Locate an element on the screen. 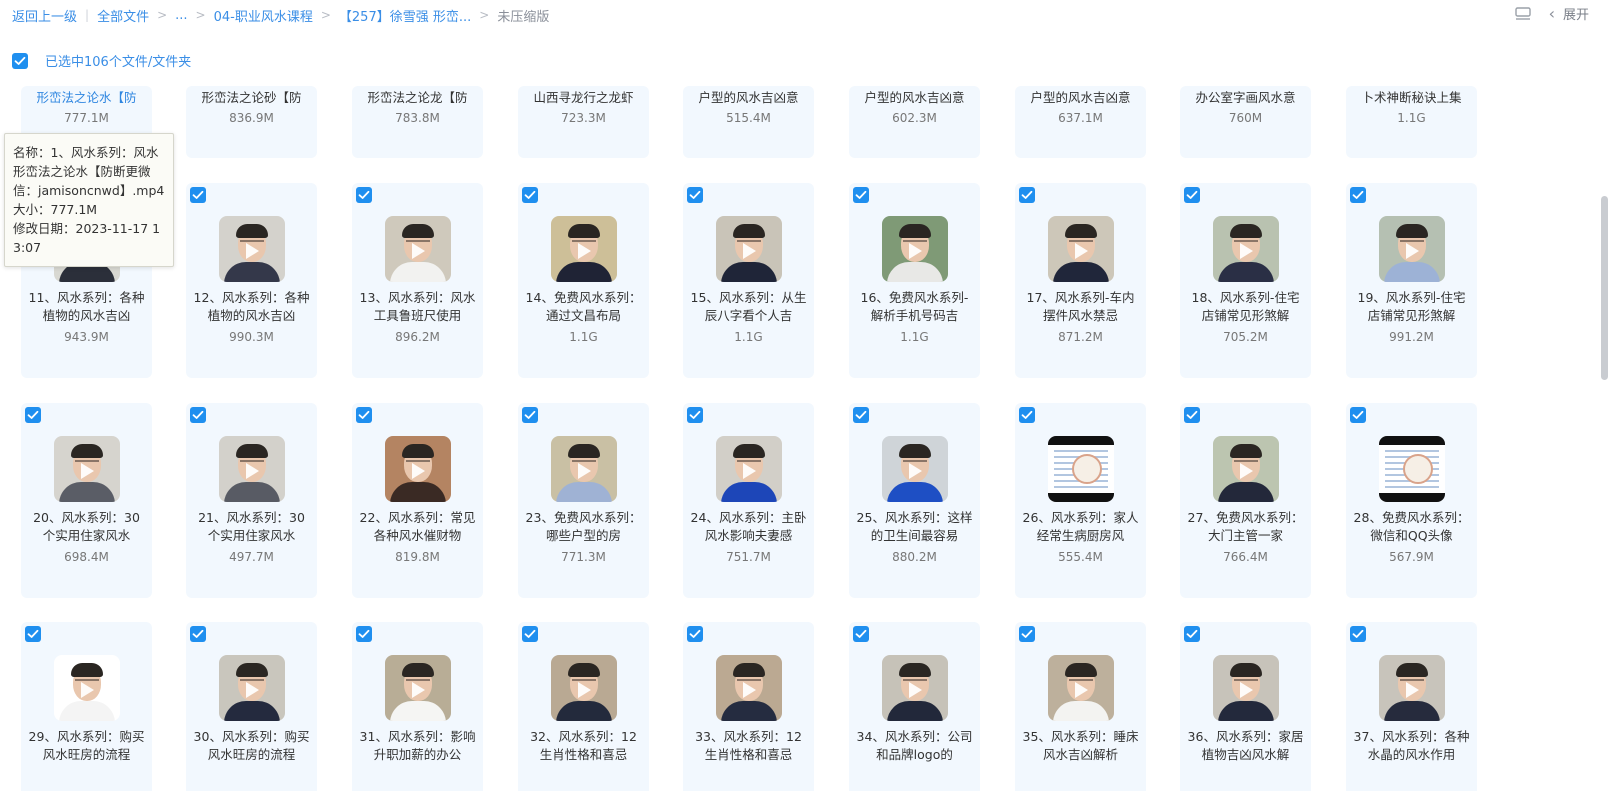 The height and width of the screenshot is (791, 1609). scrollbar-track is located at coordinates (1604, 435).